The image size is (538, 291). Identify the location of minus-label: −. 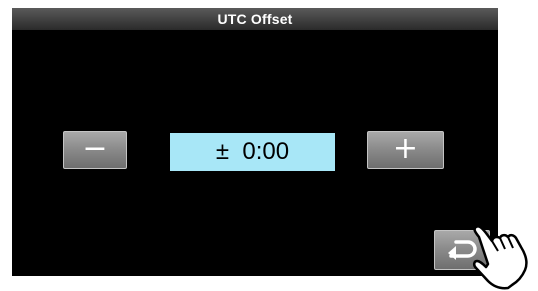
(95, 148).